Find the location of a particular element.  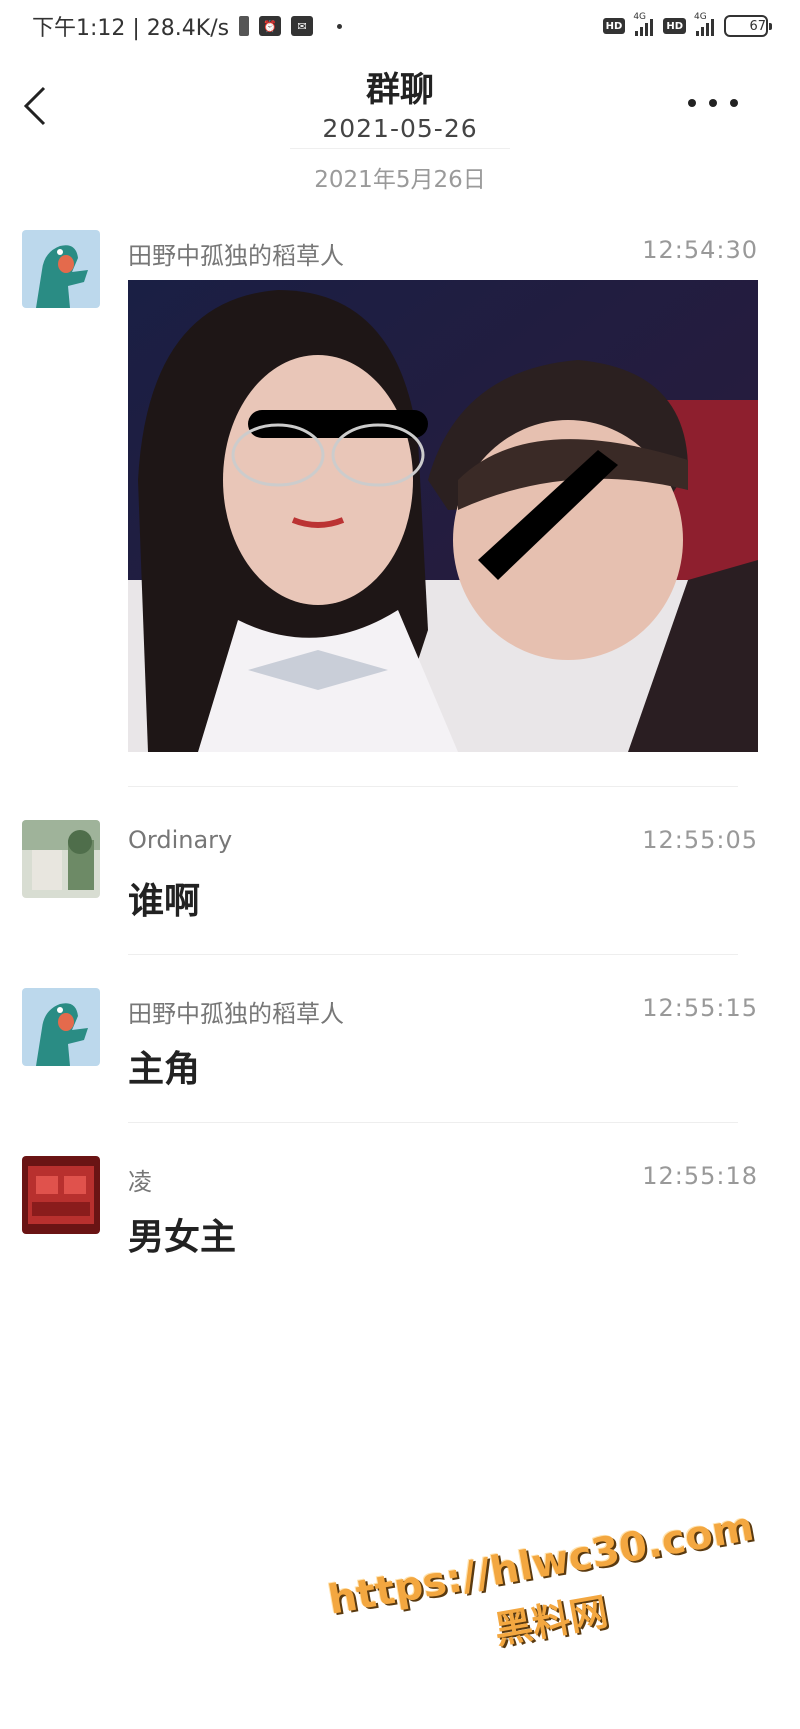

status-right: HD 4G HD 4G 67 is located at coordinates (687, 24).